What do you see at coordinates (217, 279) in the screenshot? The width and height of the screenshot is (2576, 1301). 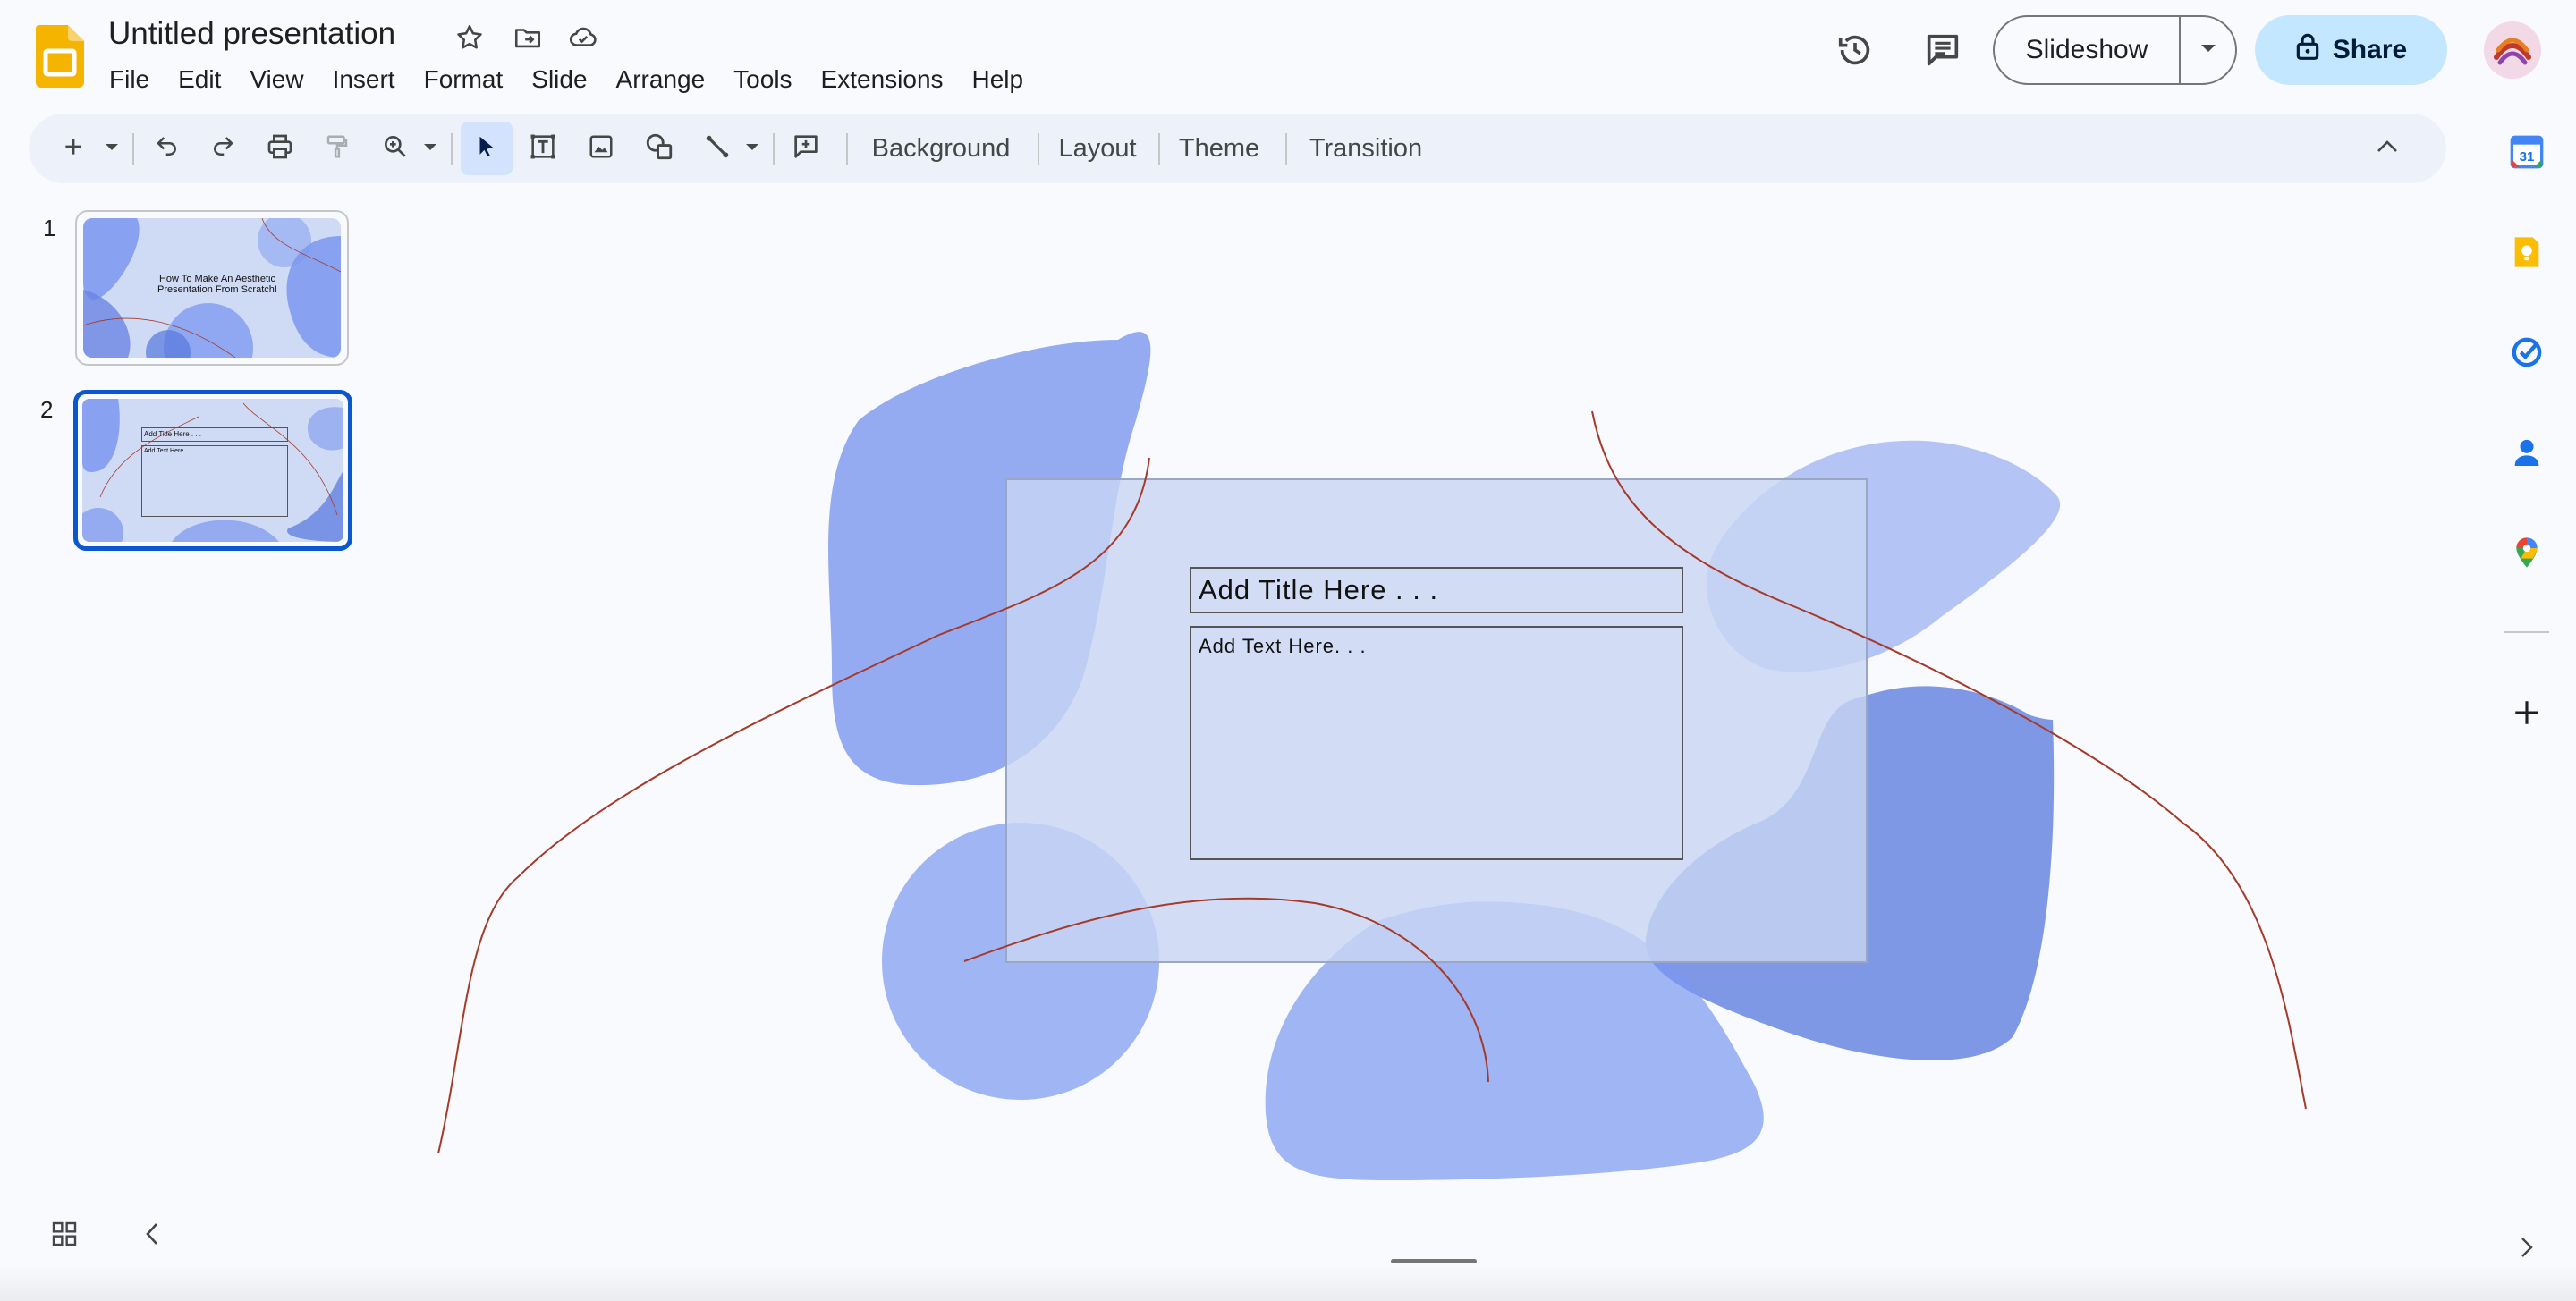 I see `thumbnail-title-line: How To Make An Aesthetic` at bounding box center [217, 279].